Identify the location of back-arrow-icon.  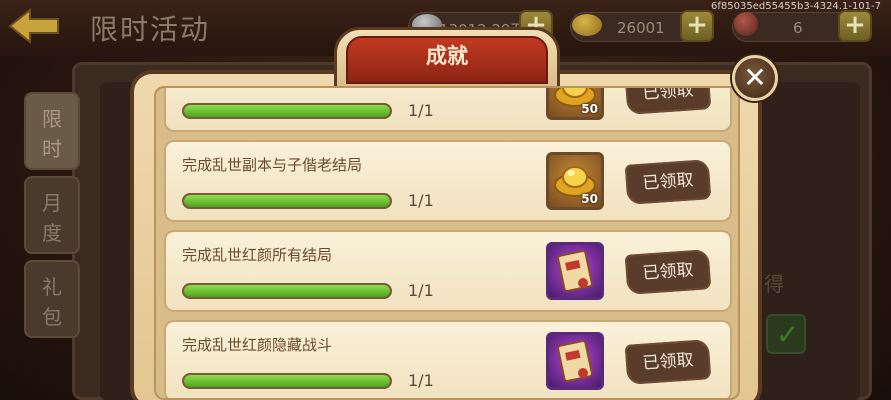
(34, 26).